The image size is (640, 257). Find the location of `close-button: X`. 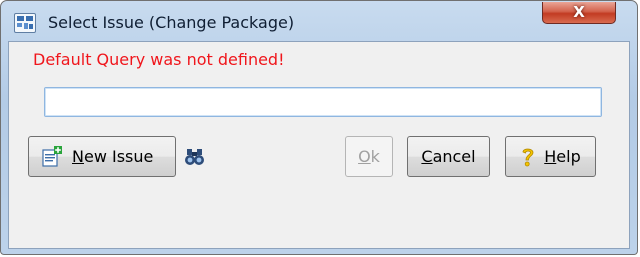

close-button: X is located at coordinates (579, 13).